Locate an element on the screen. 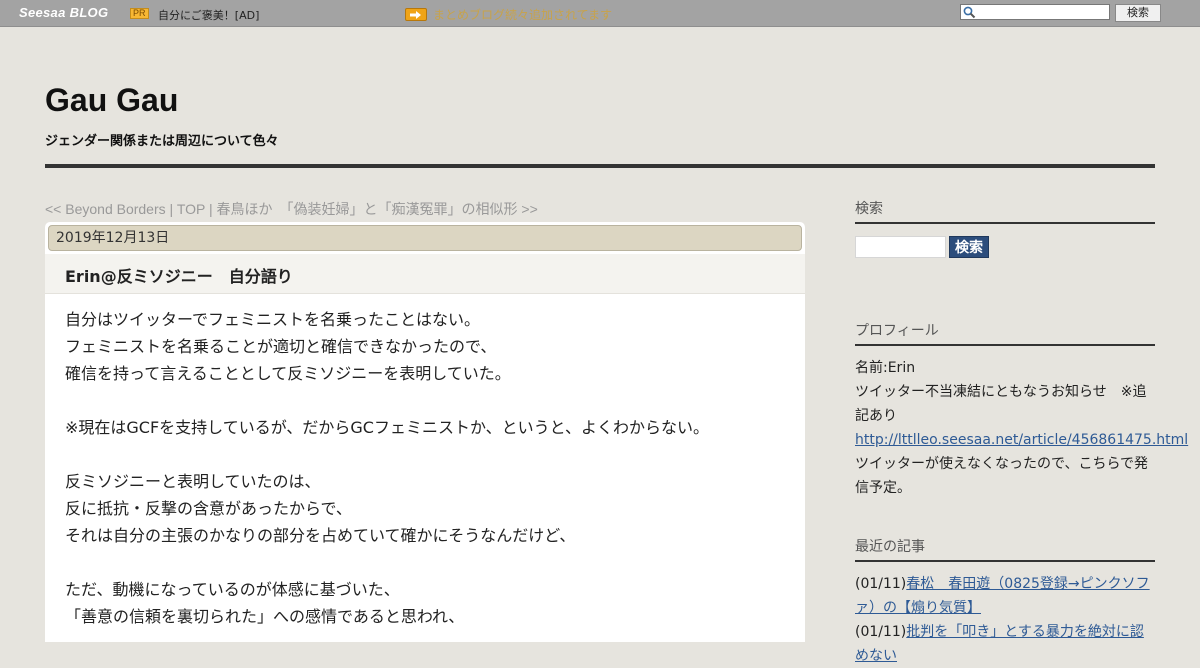  ad-link: 自分にご褒美！[AD] is located at coordinates (208, 15).